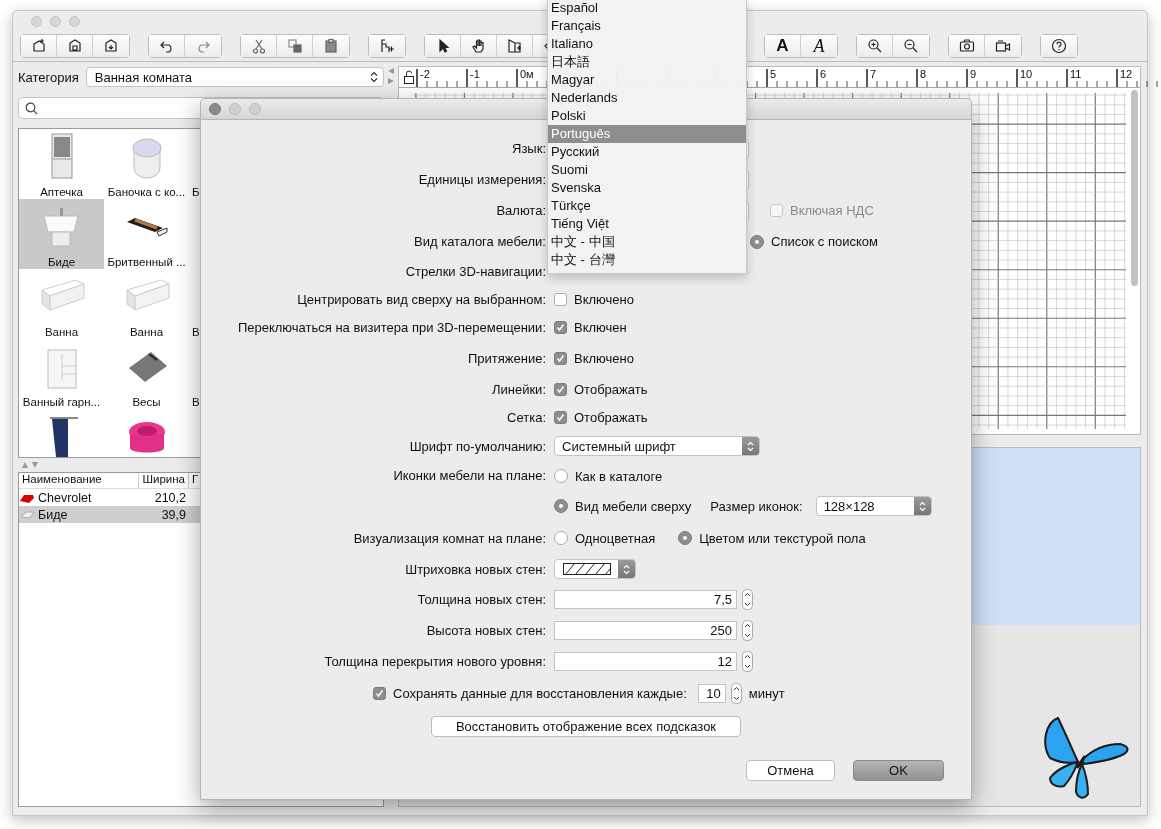 The image size is (1161, 829). What do you see at coordinates (486, 630) in the screenshot?
I see `setting-label: Высота новых стен:` at bounding box center [486, 630].